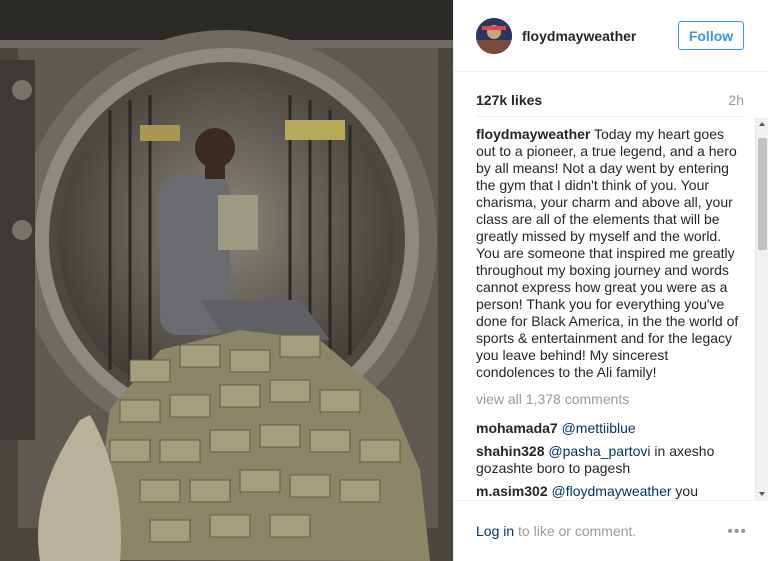  I want to click on post-header: floydmayweather Follow, so click(611, 36).